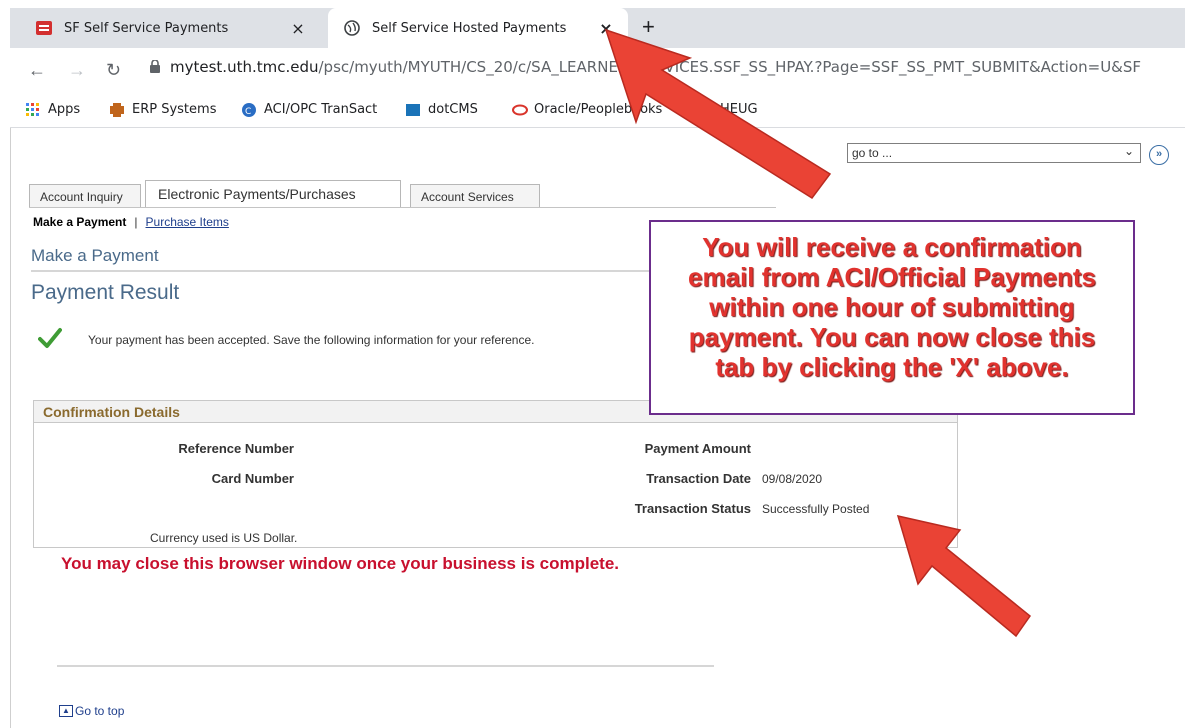 Image resolution: width=1185 pixels, height=728 pixels. What do you see at coordinates (146, 28) in the screenshot?
I see `tab-title: SF Self Service Payments` at bounding box center [146, 28].